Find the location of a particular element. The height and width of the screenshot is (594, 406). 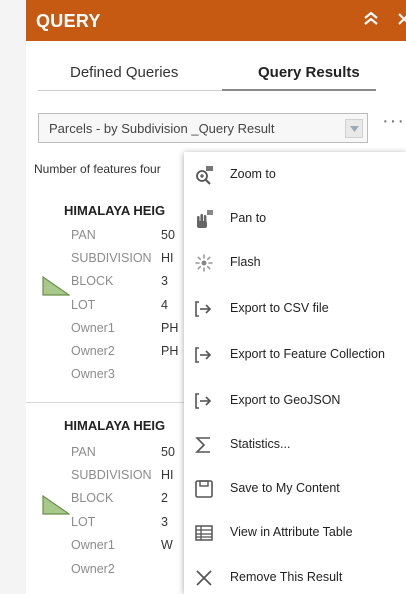

menu-item-label: Export to GeoJSON is located at coordinates (285, 400).